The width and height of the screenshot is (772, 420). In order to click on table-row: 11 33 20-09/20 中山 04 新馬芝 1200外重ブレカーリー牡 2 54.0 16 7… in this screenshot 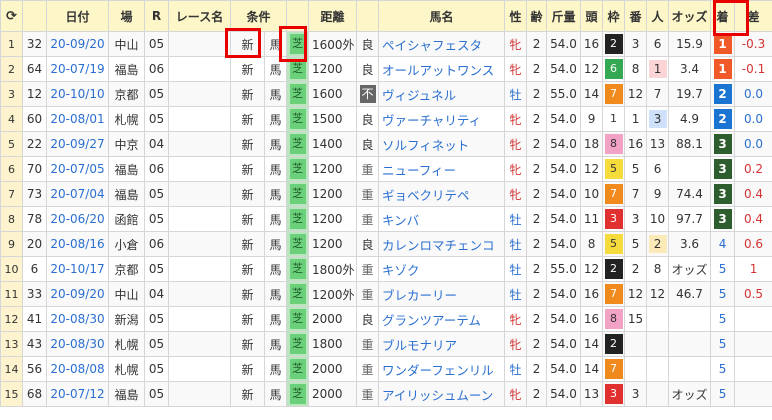, I will do `click(386, 294)`.